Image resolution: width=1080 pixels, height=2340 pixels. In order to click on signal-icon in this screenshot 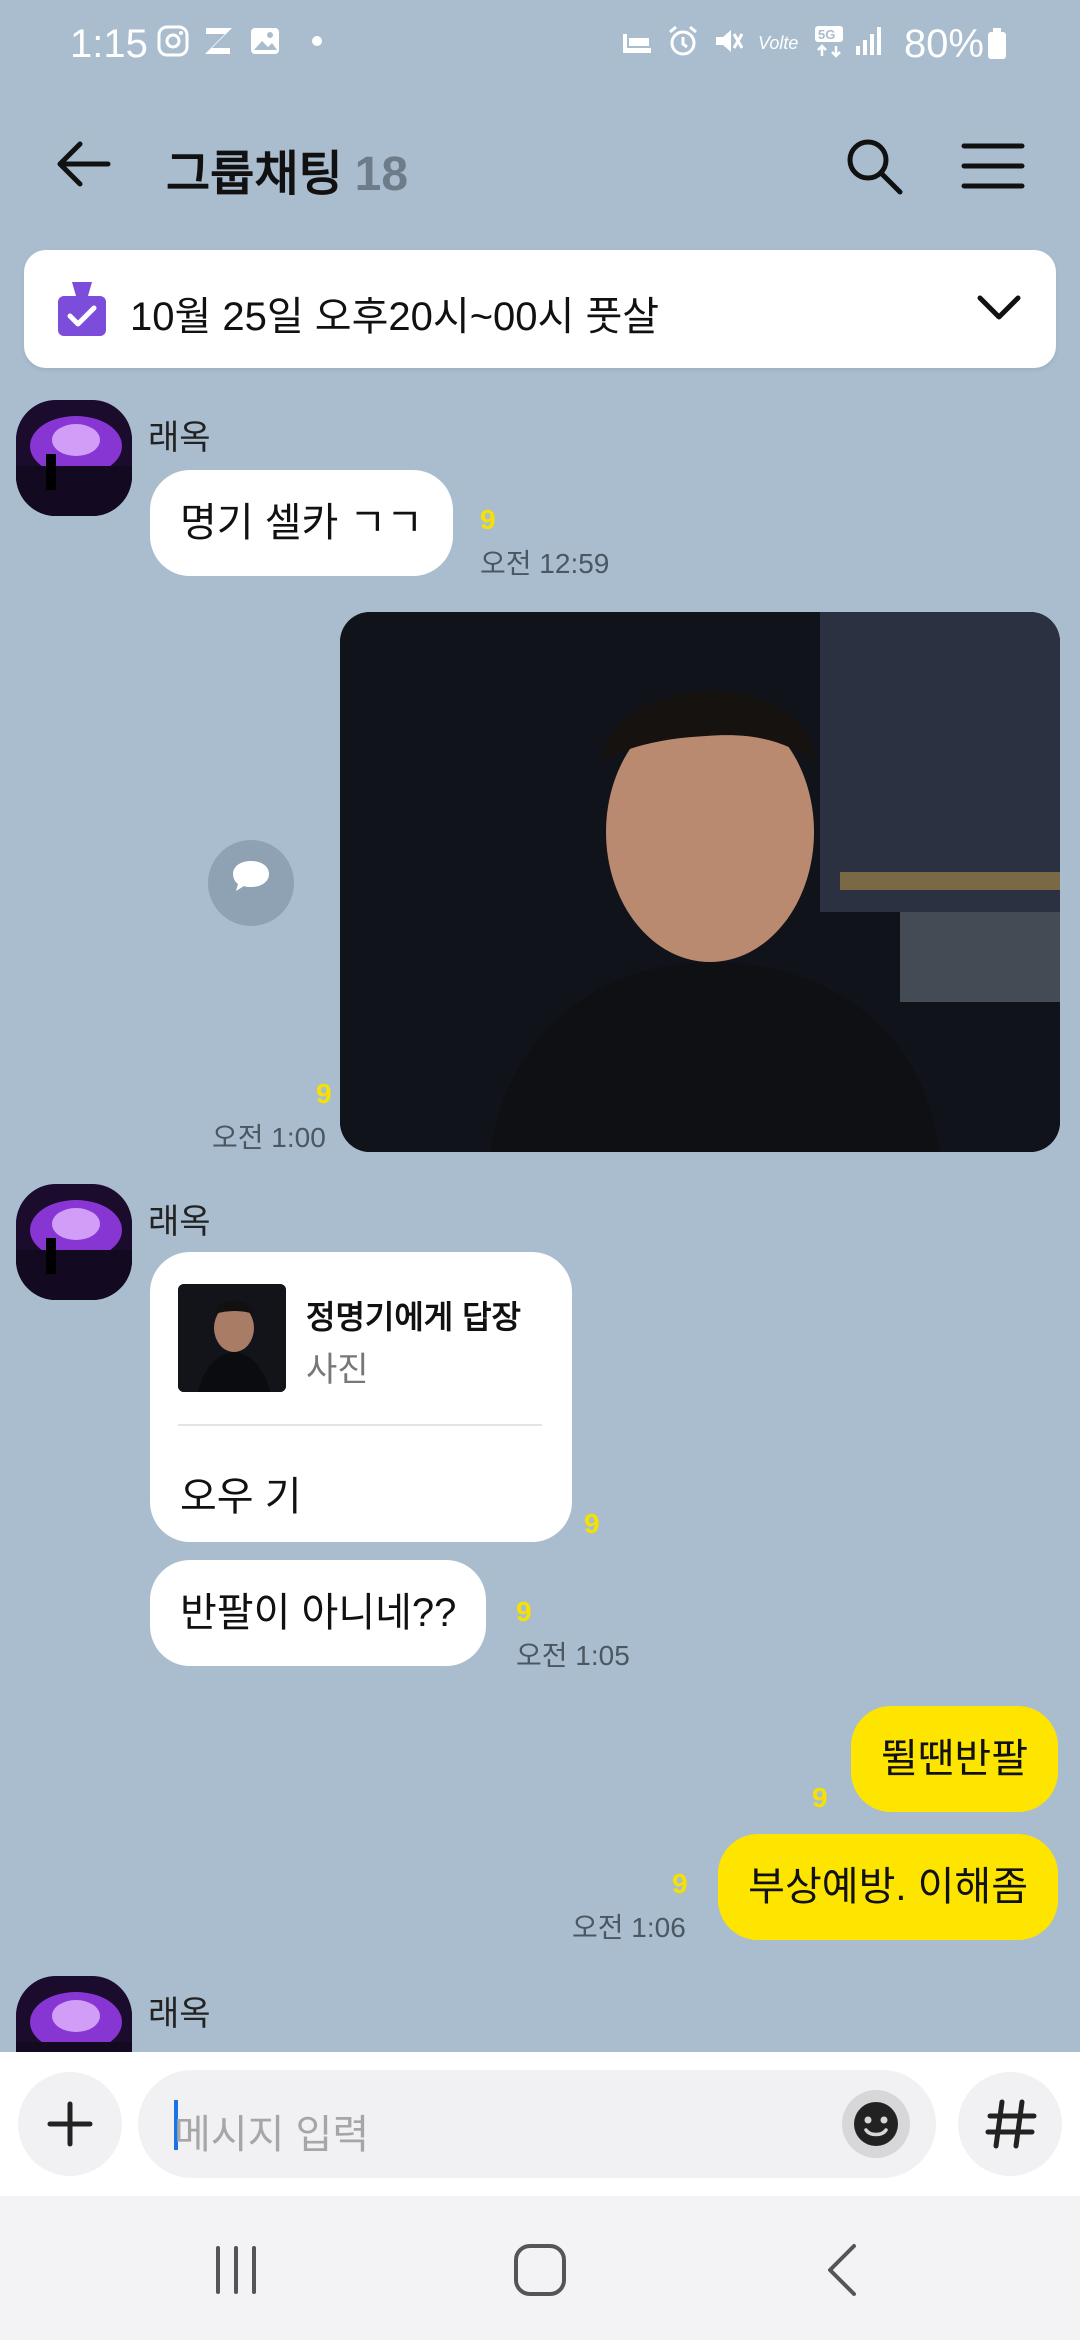, I will do `click(868, 41)`.